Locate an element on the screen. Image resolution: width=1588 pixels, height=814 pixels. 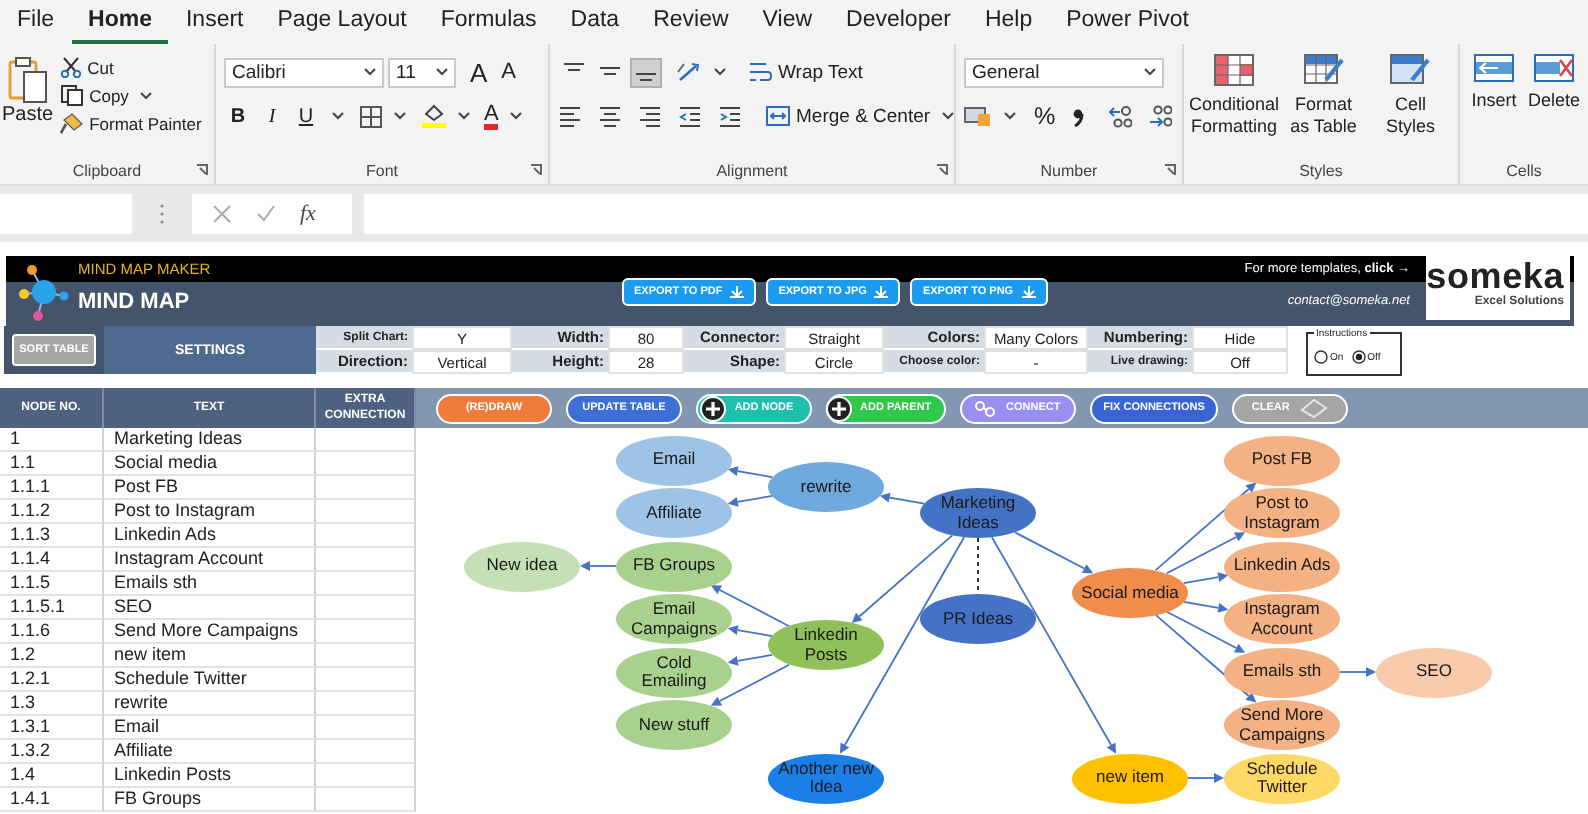
mind-map-node: FB Groups is located at coordinates (674, 566).